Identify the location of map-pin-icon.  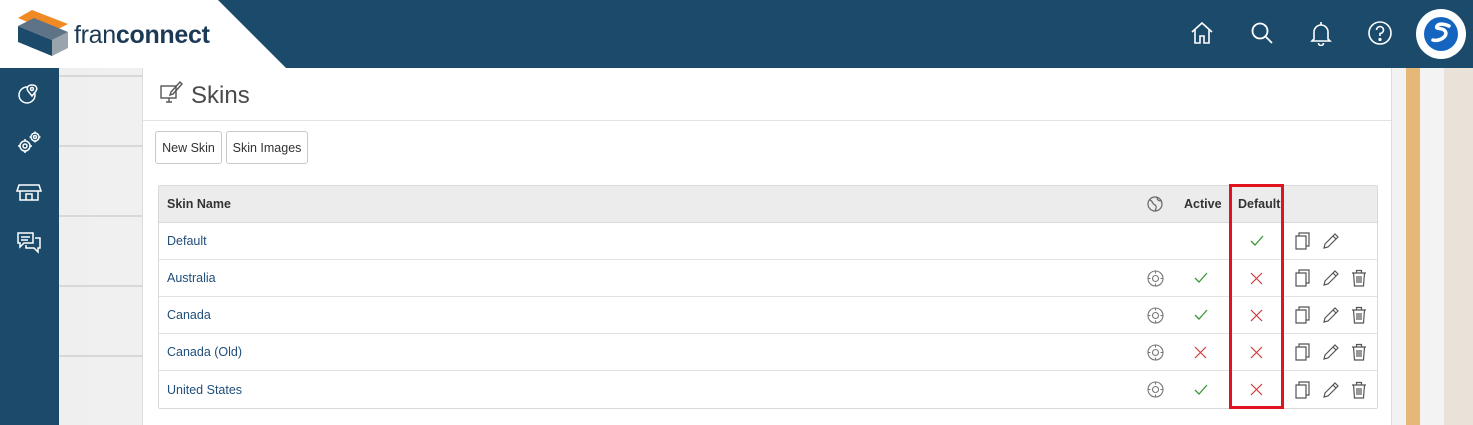
(29, 94).